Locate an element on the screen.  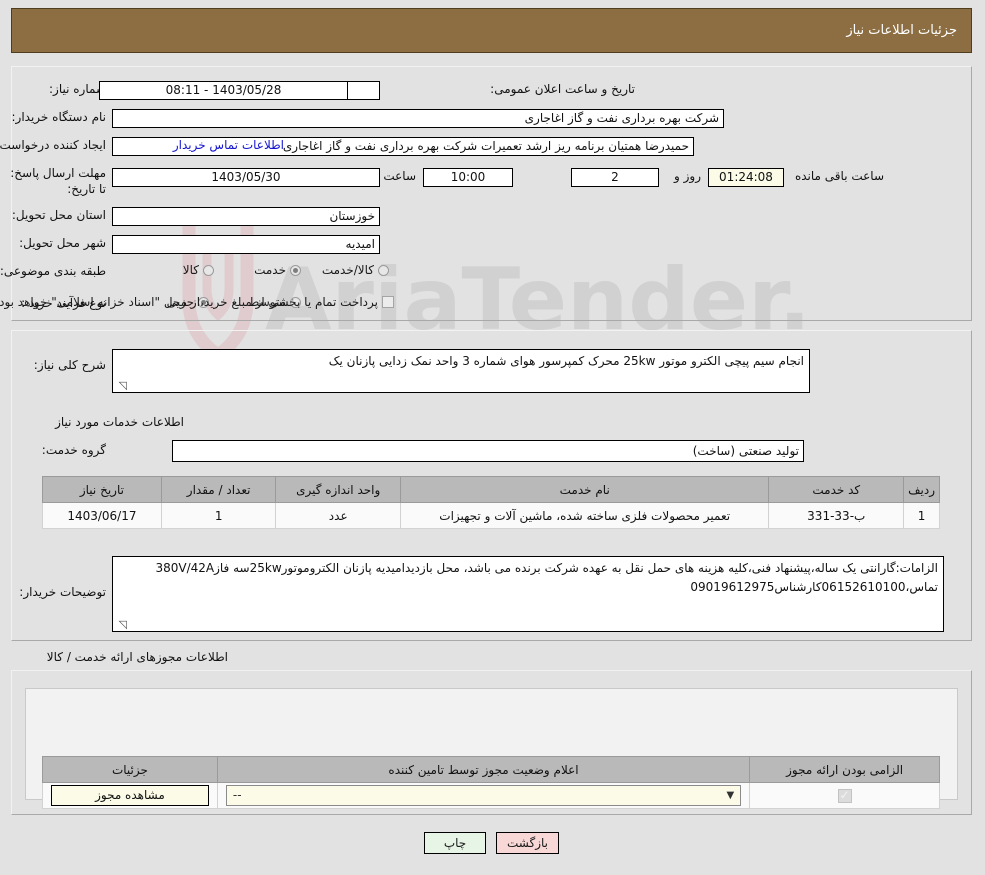
col-name: نام خدمت is located at coordinates (585, 489).